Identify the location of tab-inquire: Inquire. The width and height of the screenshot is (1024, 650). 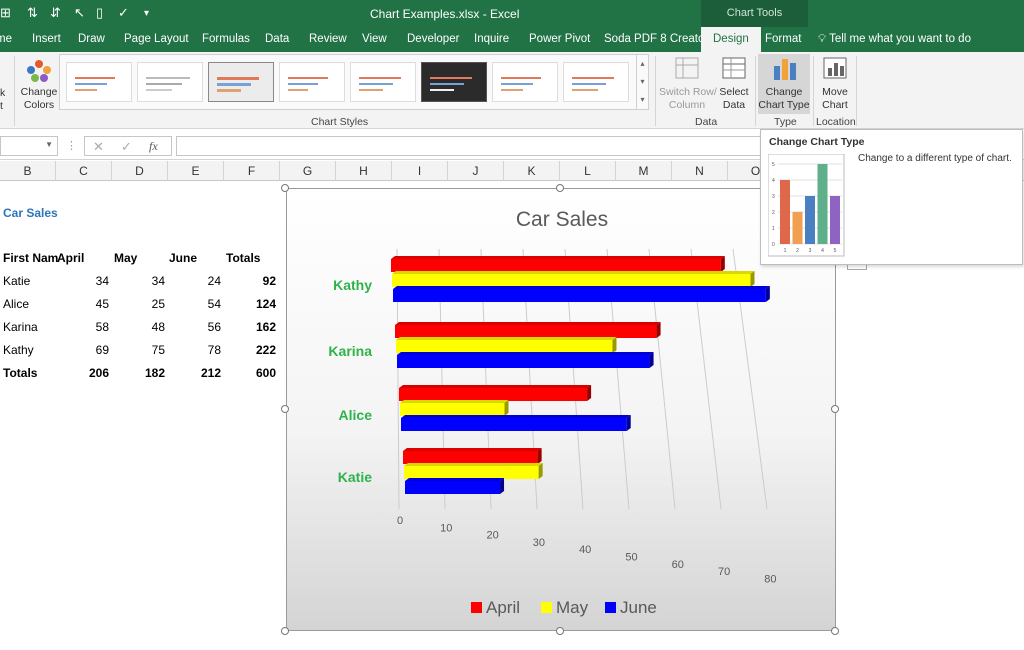
(491, 39).